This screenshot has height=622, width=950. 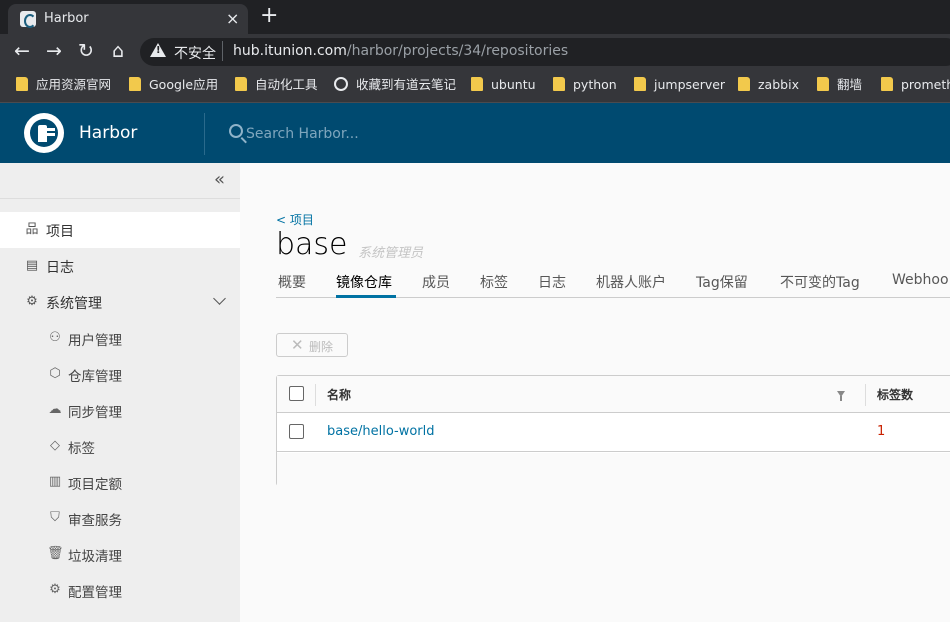 I want to click on reload-button: ↻, so click(x=86, y=51).